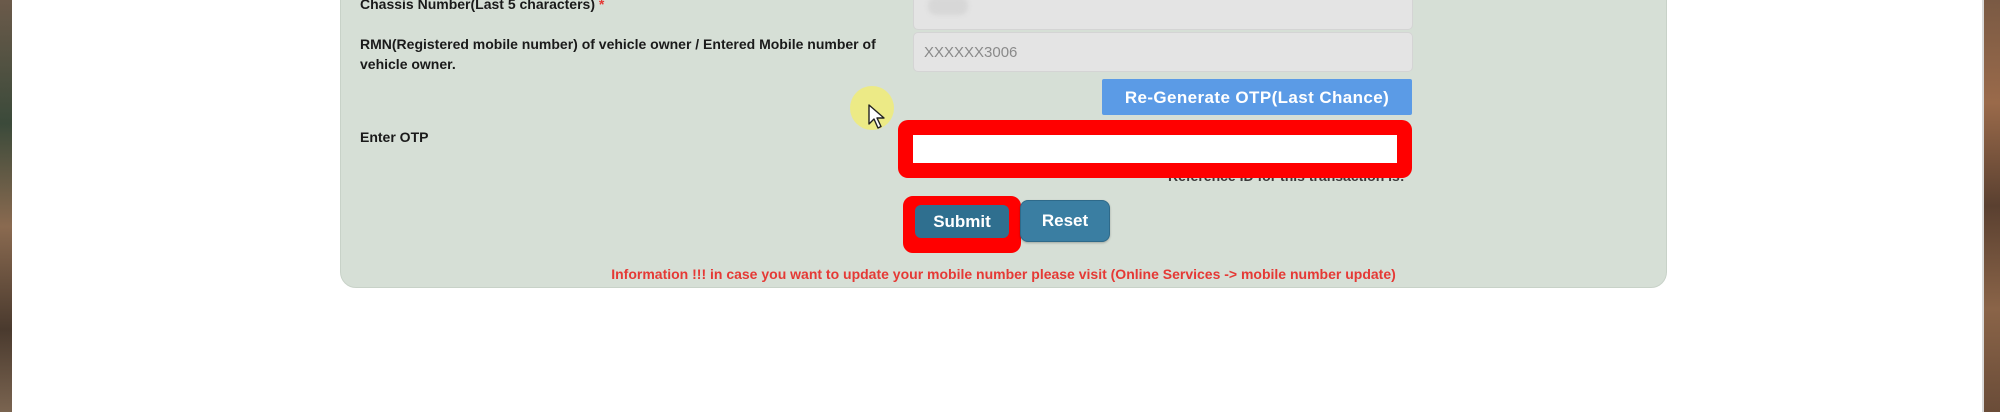 The image size is (2000, 412). What do you see at coordinates (948, 7) in the screenshot?
I see `blurred-value` at bounding box center [948, 7].